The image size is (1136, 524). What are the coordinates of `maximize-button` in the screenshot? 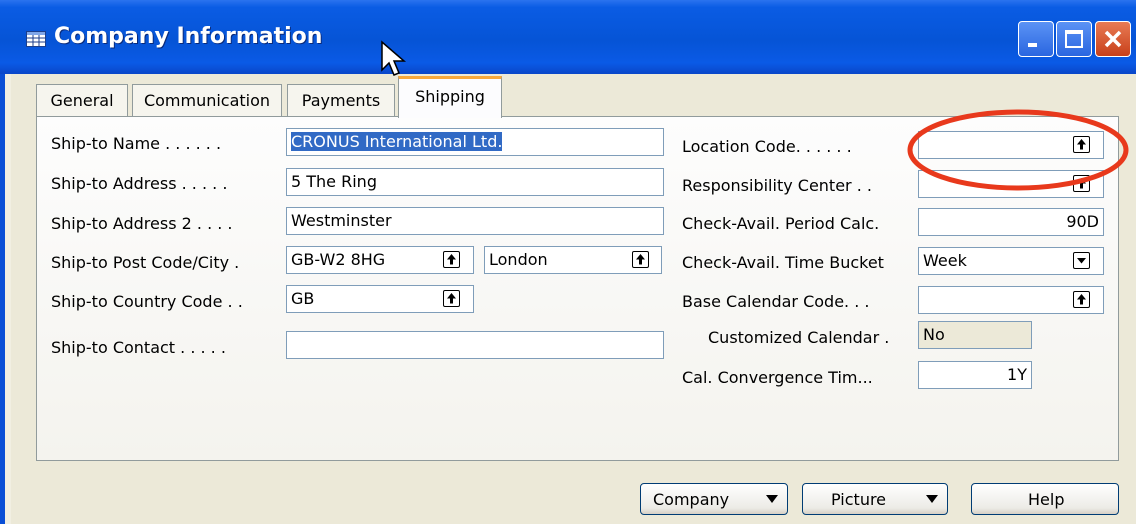 It's located at (1074, 39).